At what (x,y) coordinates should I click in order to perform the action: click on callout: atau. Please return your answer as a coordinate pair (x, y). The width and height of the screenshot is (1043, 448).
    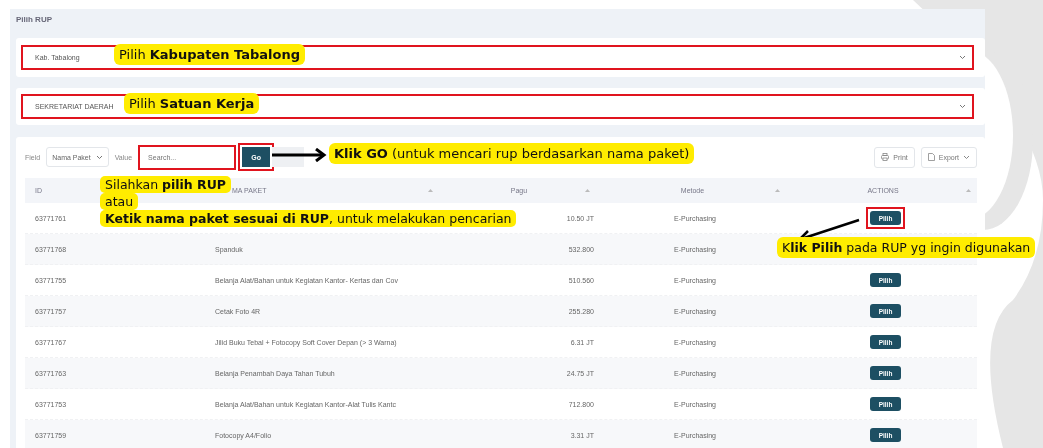
    Looking at the image, I should click on (119, 201).